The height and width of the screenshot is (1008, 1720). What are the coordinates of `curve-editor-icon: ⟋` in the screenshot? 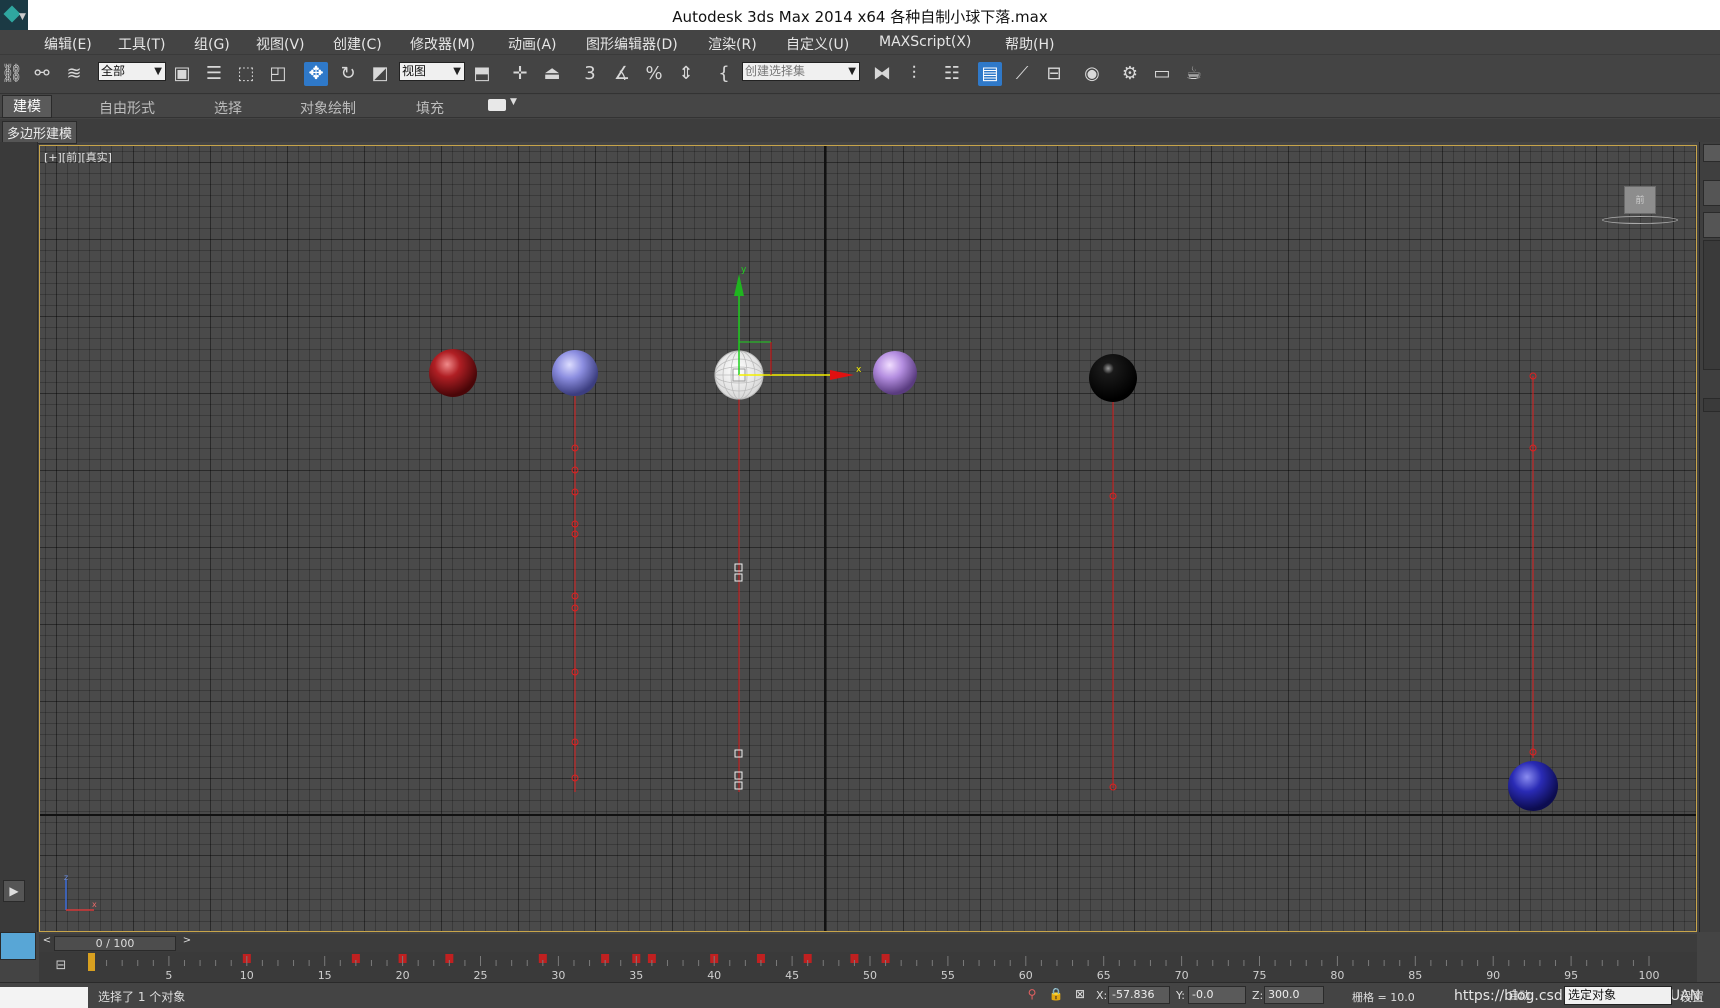 It's located at (1022, 74).